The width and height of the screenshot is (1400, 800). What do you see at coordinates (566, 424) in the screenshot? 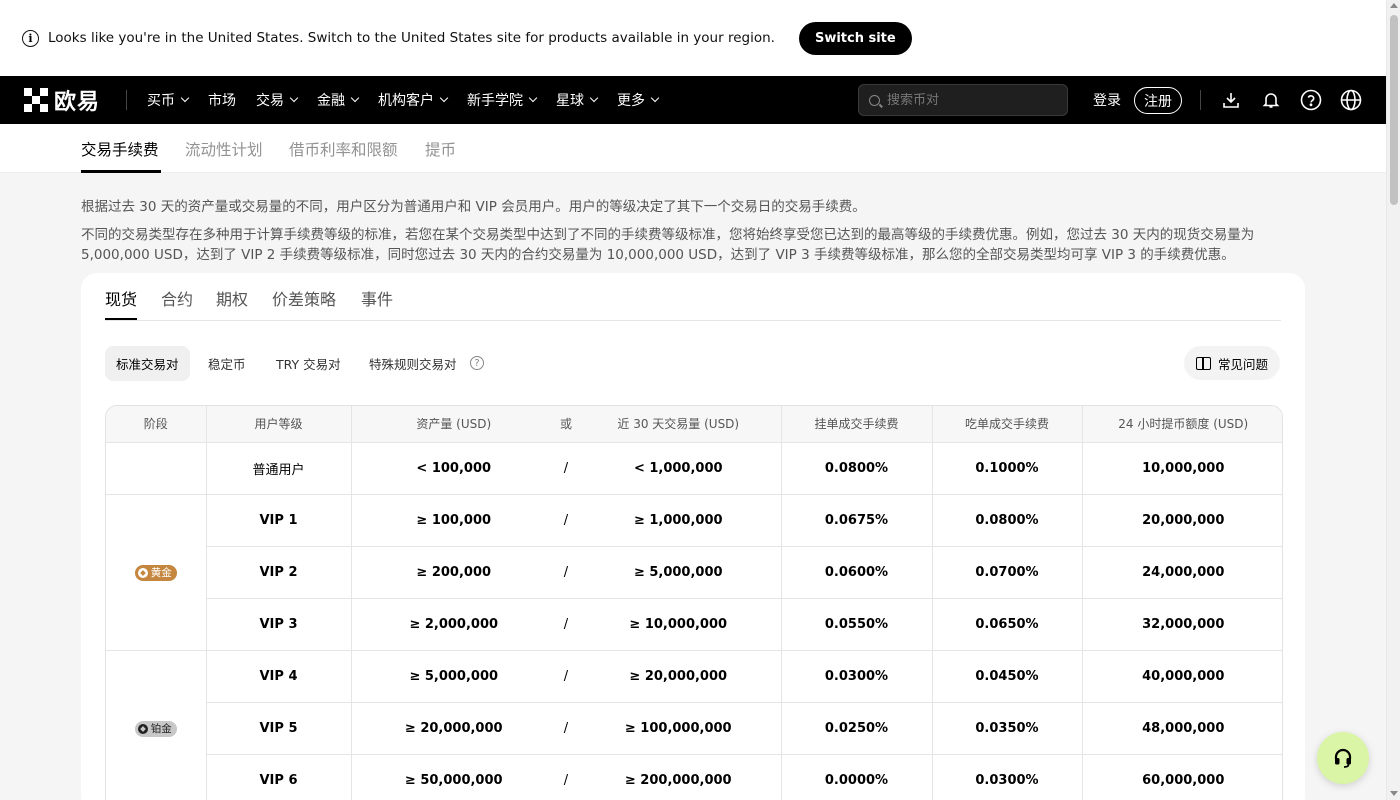
I see `column-header-or: 或` at bounding box center [566, 424].